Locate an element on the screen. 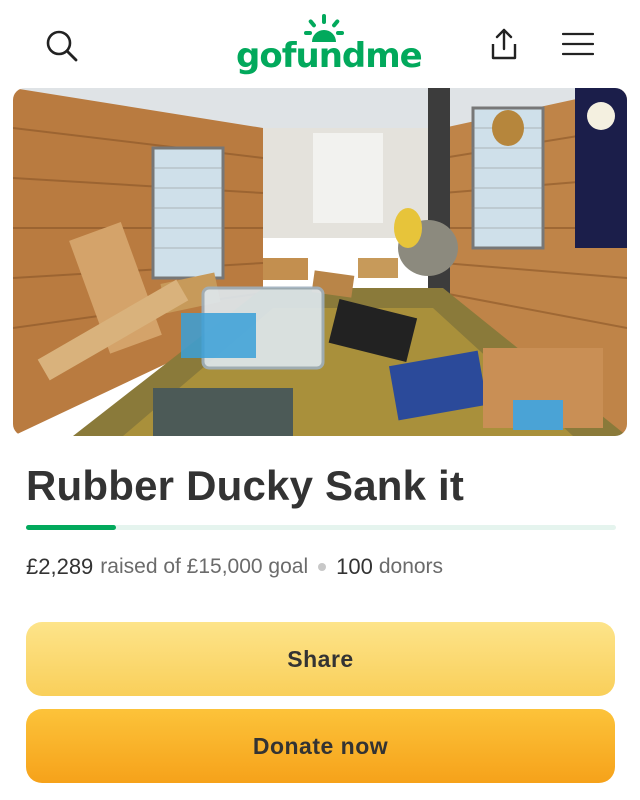 The width and height of the screenshot is (640, 800). search-icon is located at coordinates (62, 46).